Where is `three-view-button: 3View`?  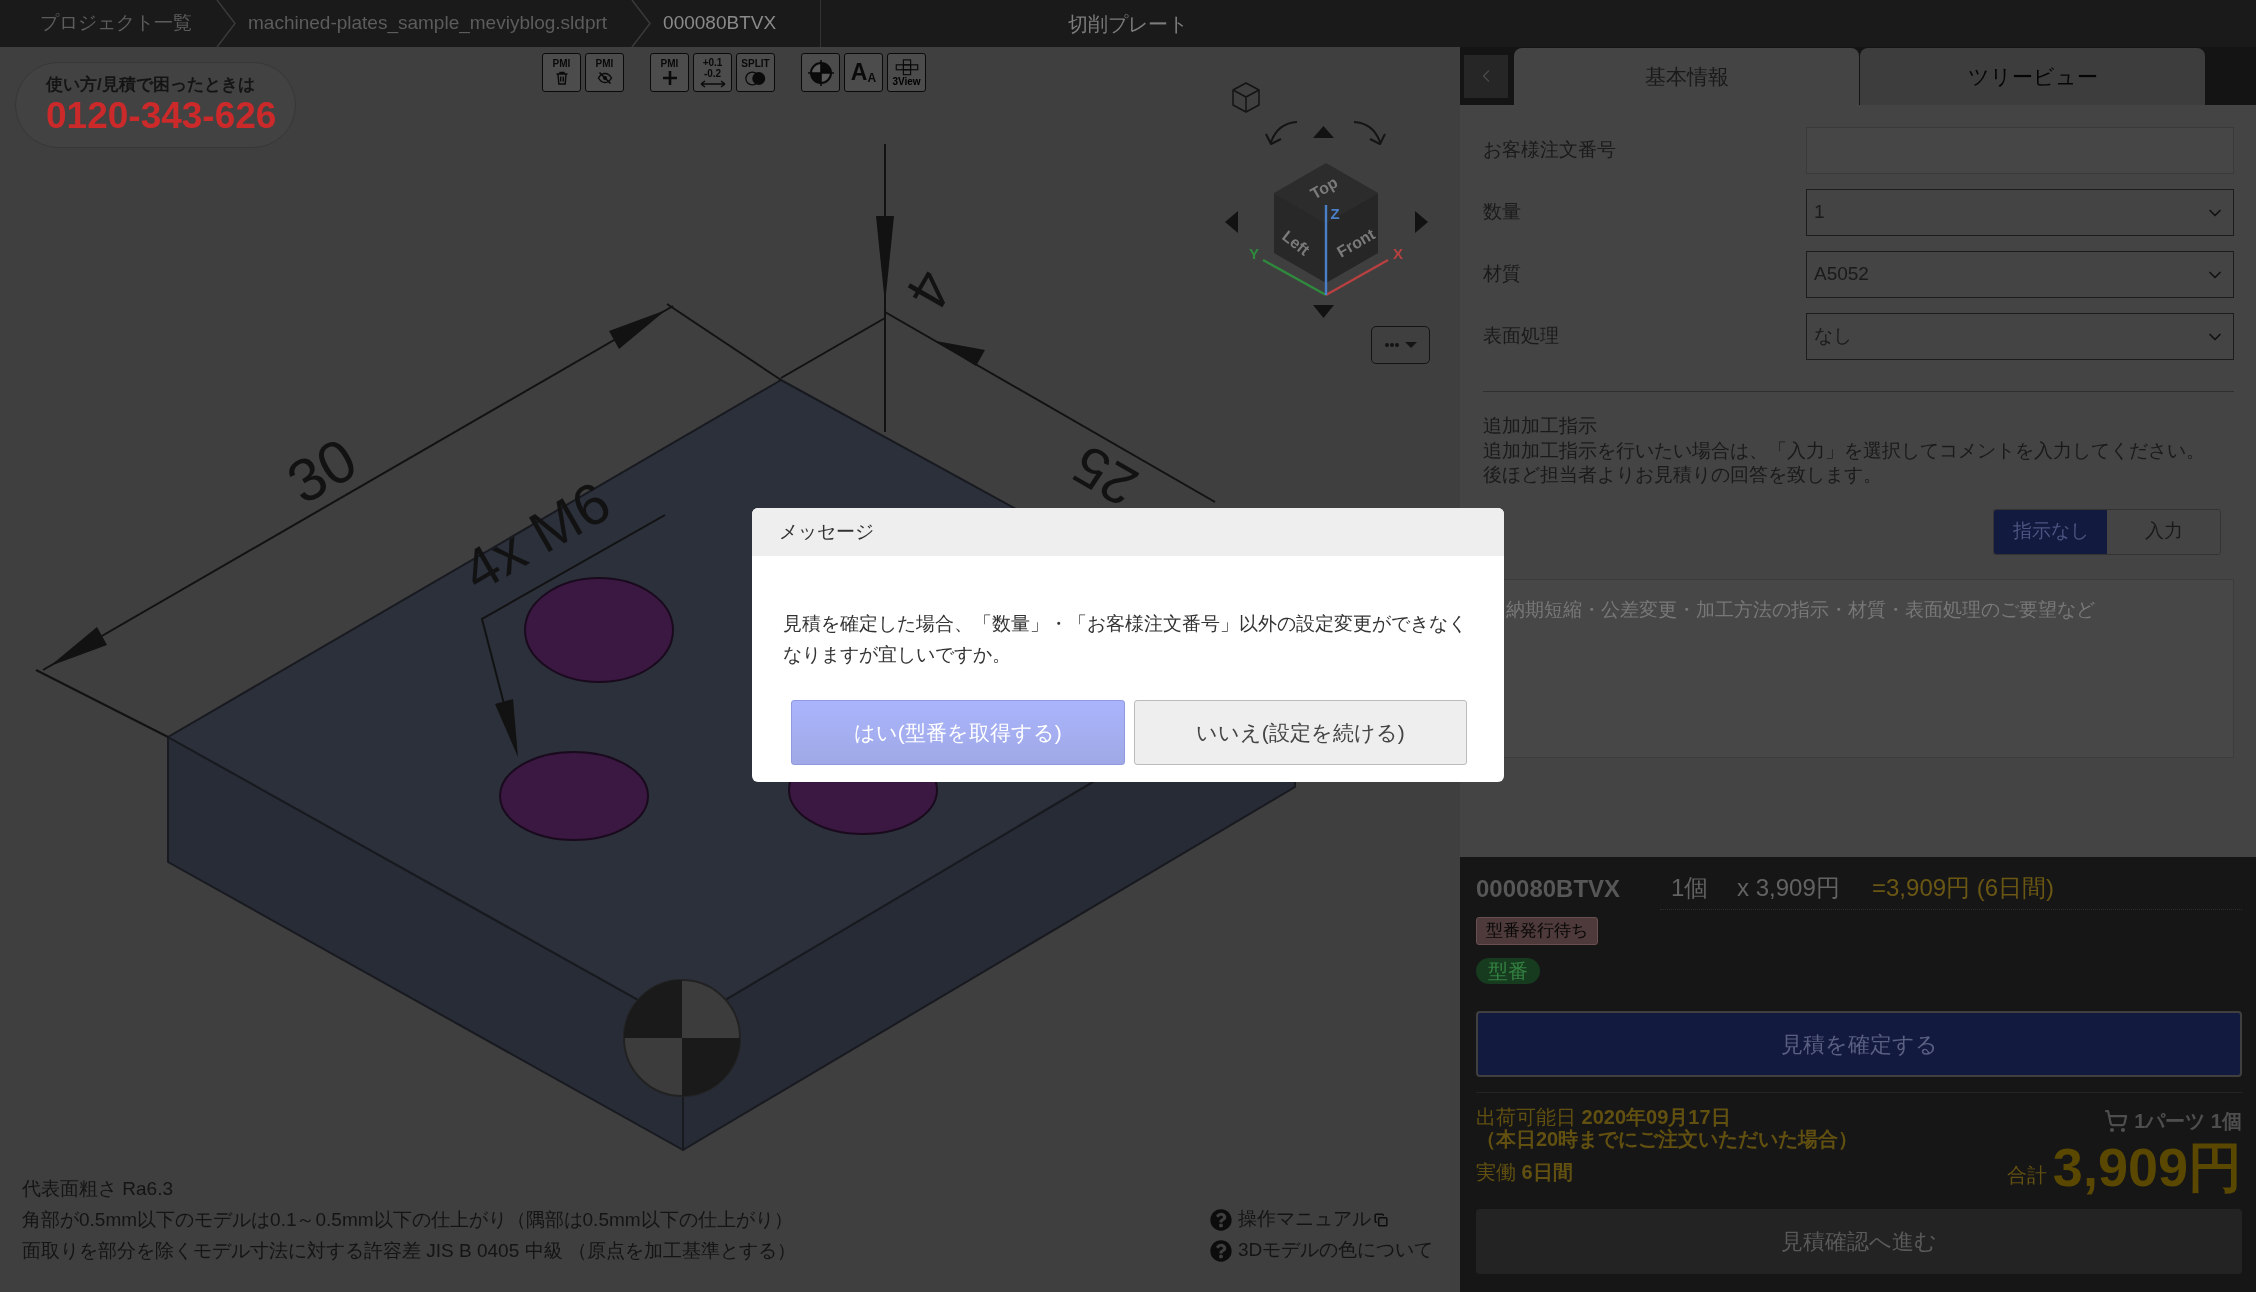 three-view-button: 3View is located at coordinates (906, 72).